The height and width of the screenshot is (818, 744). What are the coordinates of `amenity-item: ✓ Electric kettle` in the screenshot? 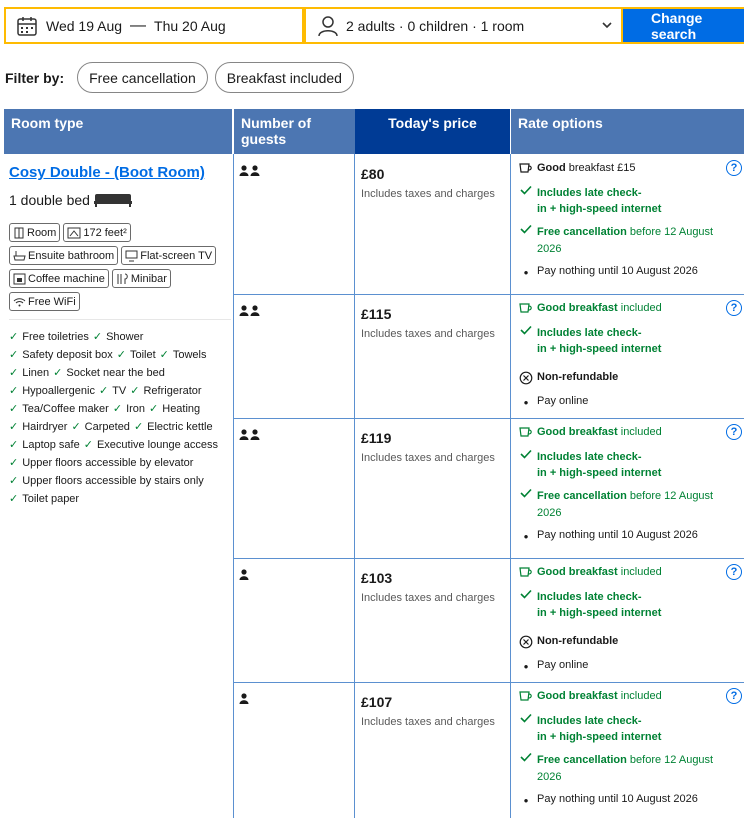 It's located at (173, 427).